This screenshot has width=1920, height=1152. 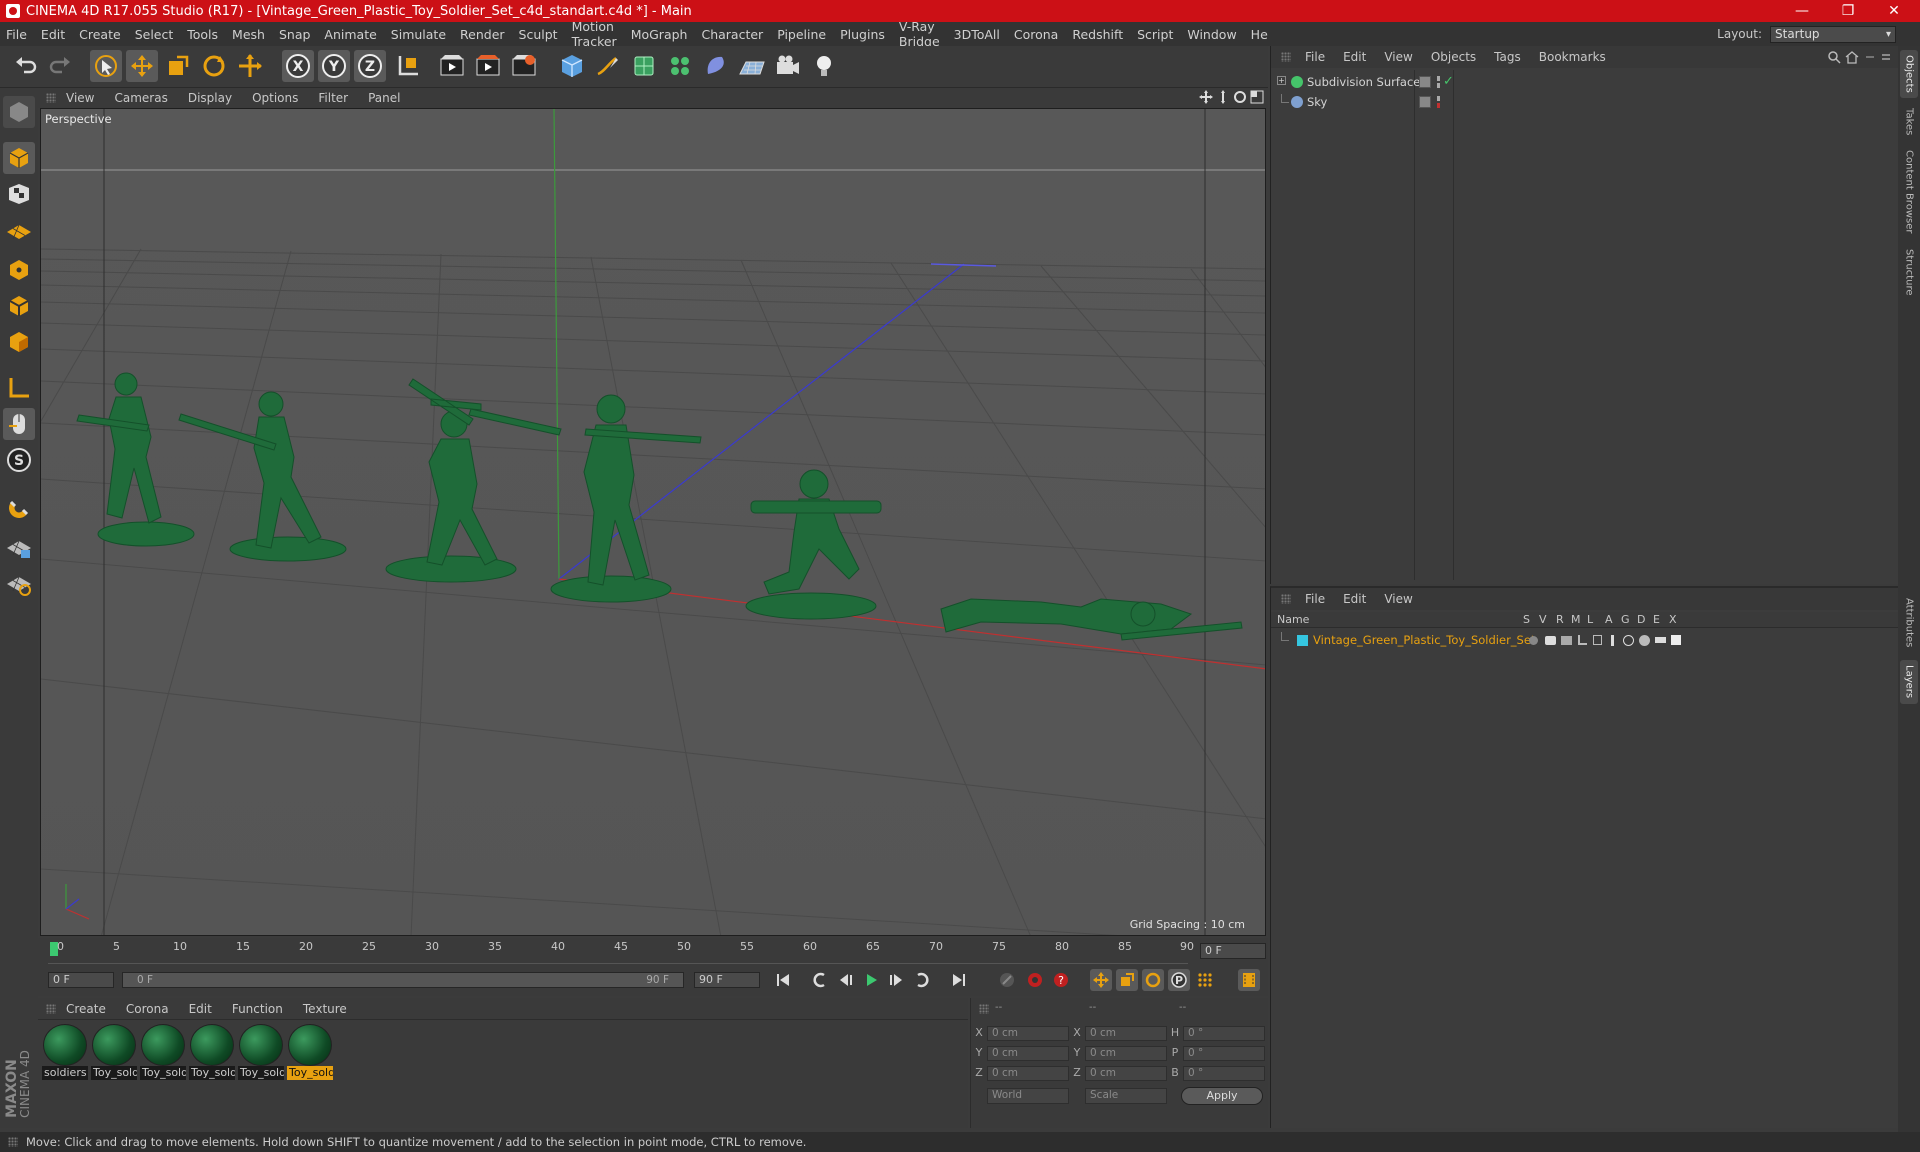 What do you see at coordinates (147, 1009) in the screenshot?
I see `material-menu-corona: Corona` at bounding box center [147, 1009].